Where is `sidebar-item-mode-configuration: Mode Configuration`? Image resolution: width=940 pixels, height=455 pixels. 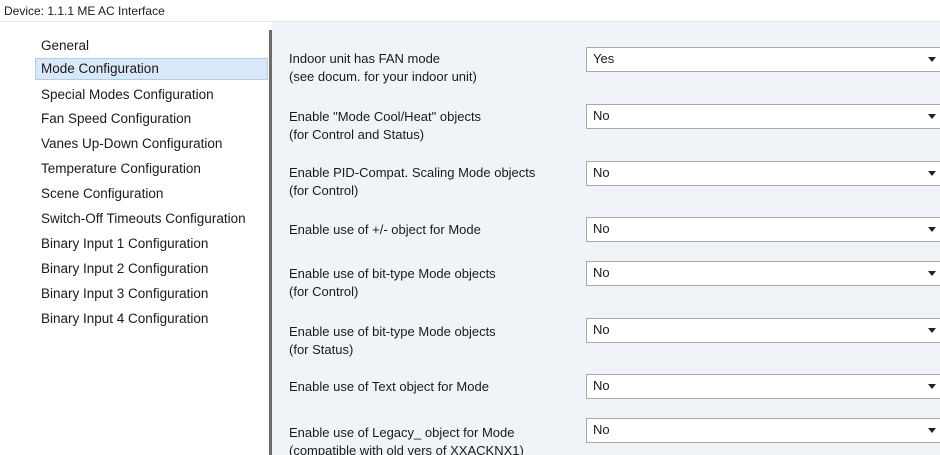
sidebar-item-mode-configuration: Mode Configuration is located at coordinates (151, 69).